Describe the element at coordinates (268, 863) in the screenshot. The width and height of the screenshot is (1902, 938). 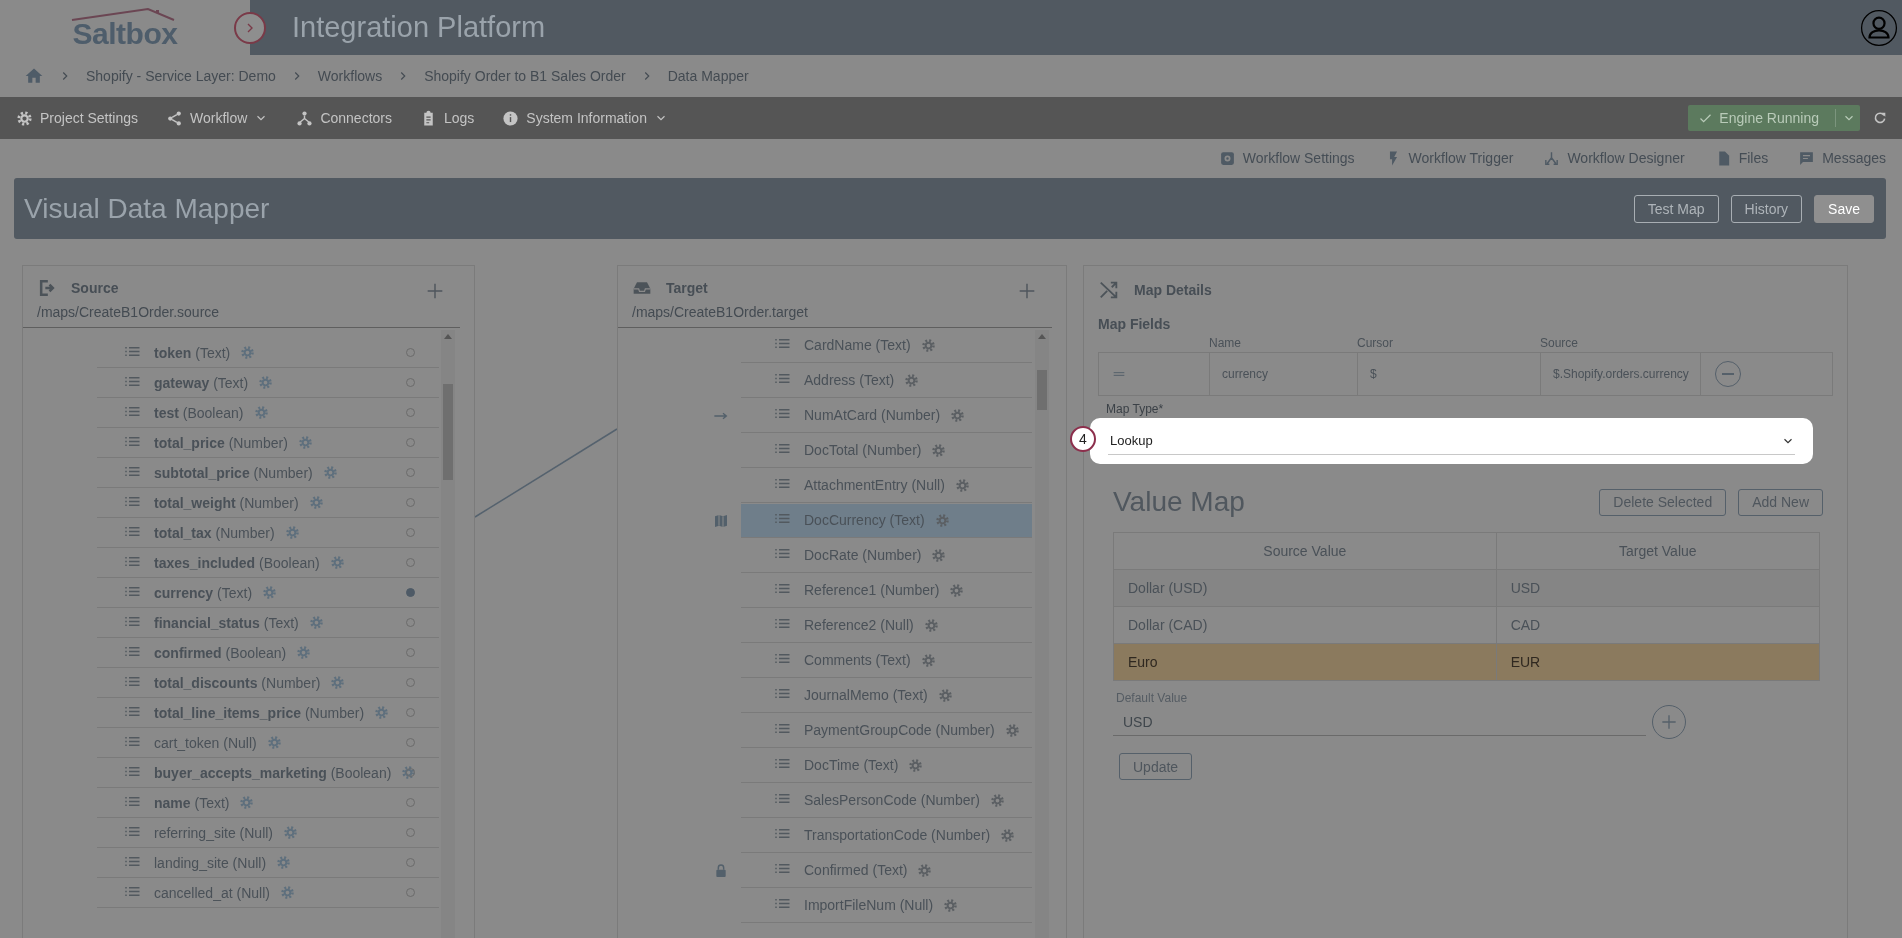
I see `source-field-row: landing_site (Null)` at that location.